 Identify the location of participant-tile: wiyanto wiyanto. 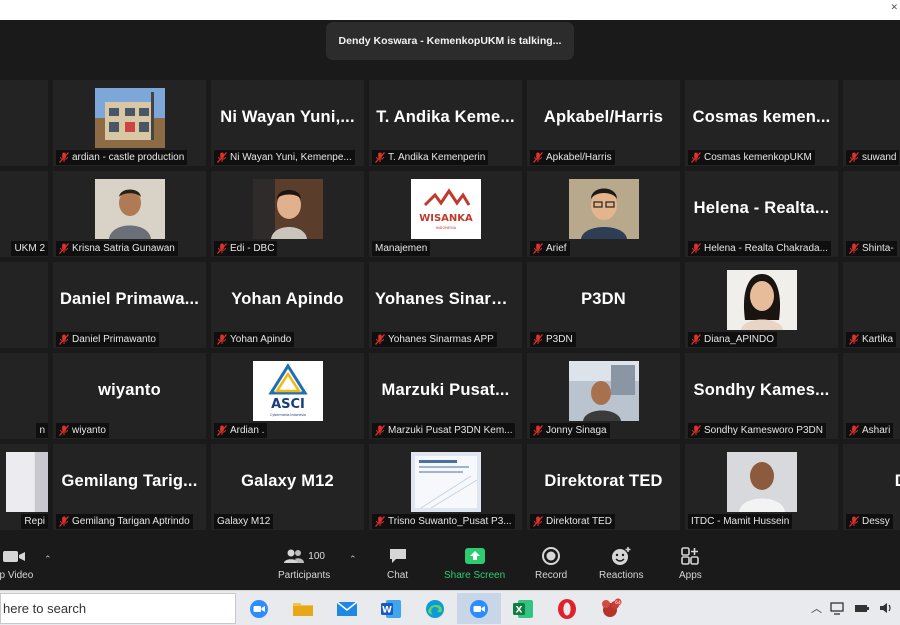
(129, 396).